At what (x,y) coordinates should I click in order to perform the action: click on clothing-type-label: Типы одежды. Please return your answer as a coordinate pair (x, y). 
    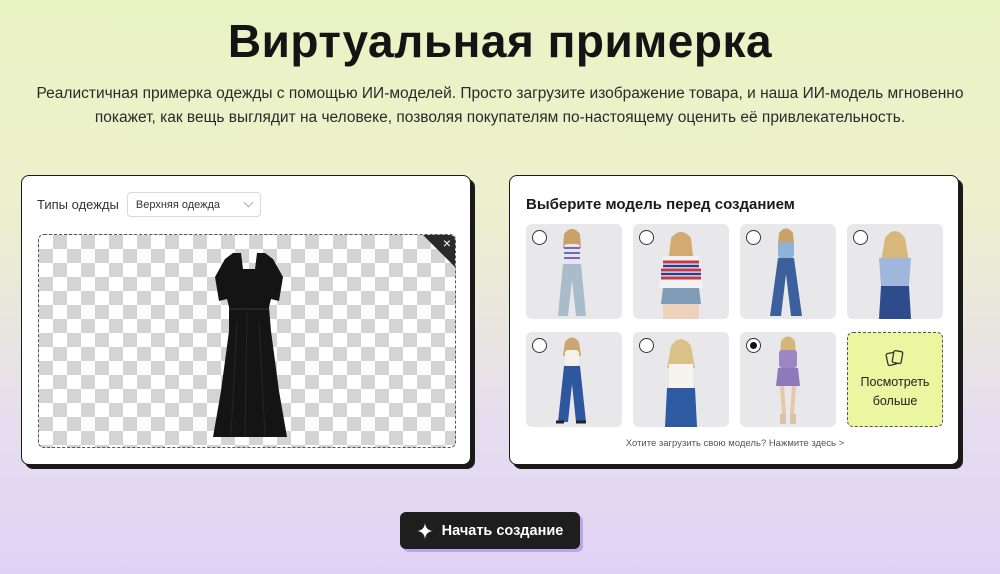
    Looking at the image, I should click on (78, 204).